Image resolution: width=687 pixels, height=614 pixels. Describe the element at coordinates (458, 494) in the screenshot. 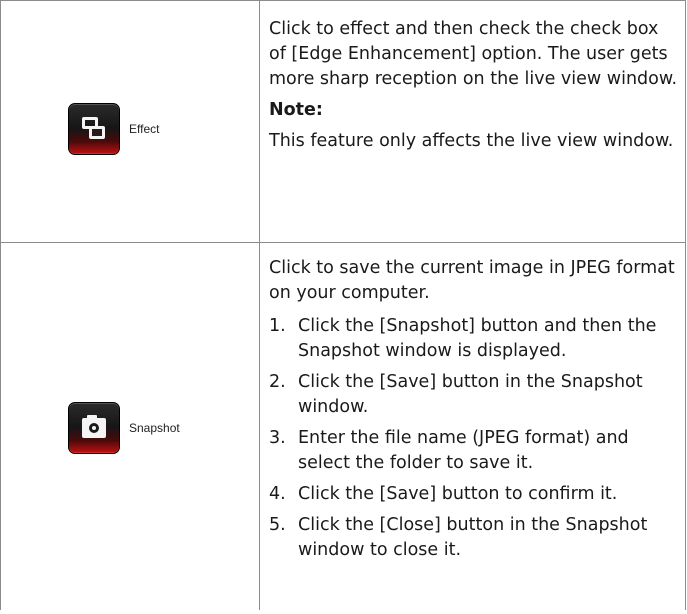

I see `step-text: Click the [Save] button to confirm it.` at that location.